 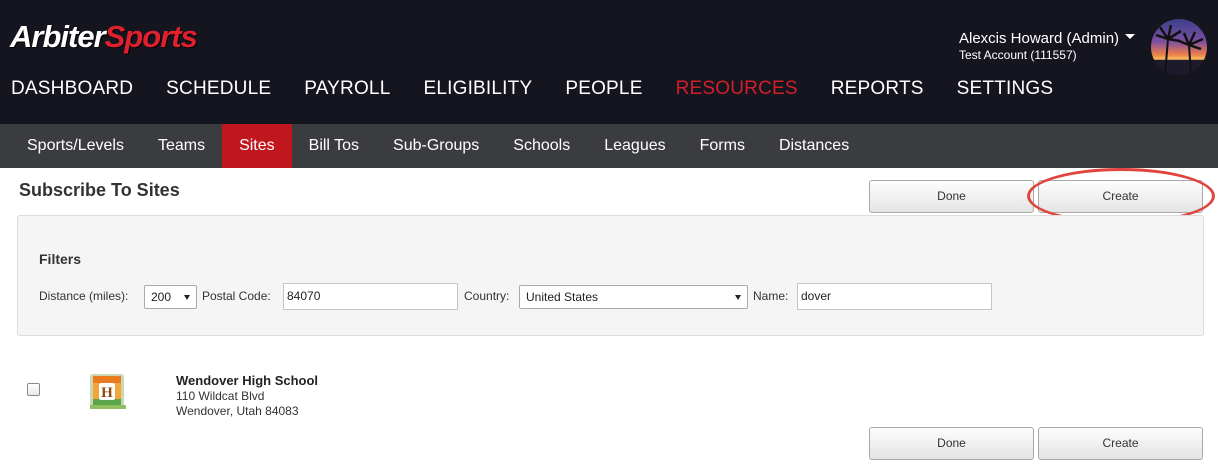 I want to click on tab-distances: Distances, so click(x=814, y=146).